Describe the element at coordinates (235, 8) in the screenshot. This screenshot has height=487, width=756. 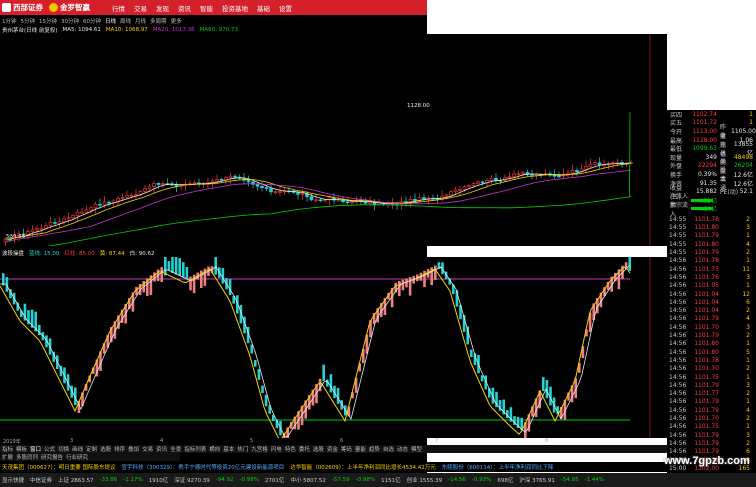
I see `menu-item: 投资基地` at that location.